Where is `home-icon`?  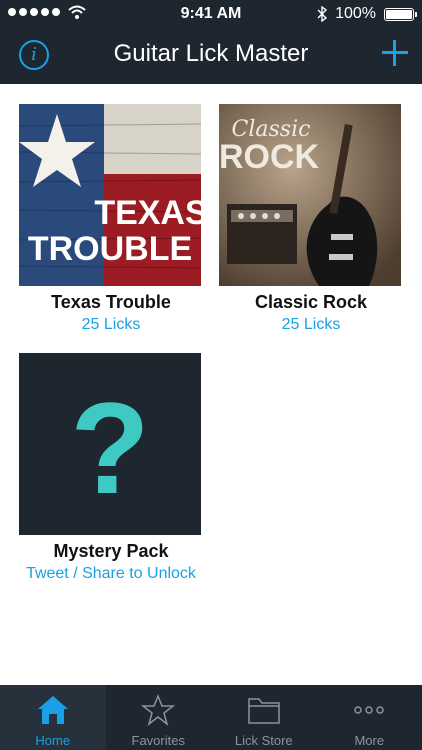
home-icon is located at coordinates (52, 710).